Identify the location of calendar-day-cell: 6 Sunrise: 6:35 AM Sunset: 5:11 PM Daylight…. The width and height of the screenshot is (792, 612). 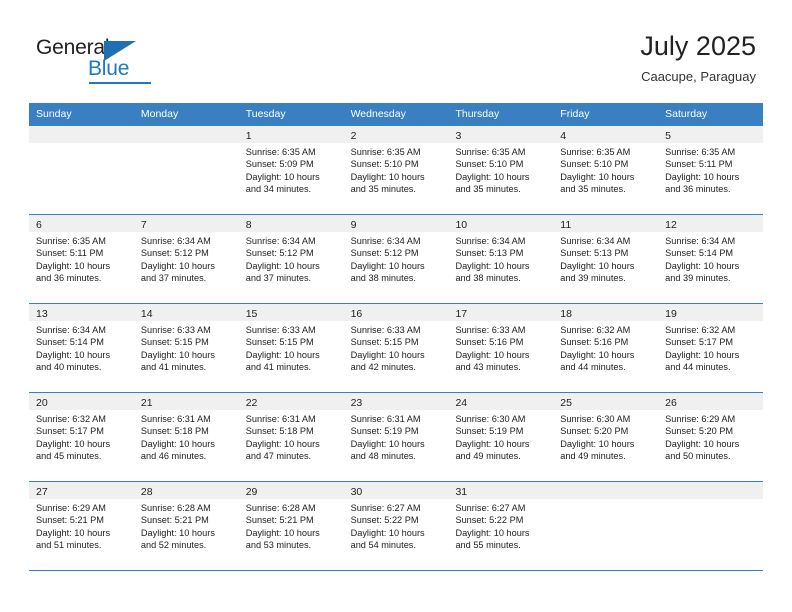
(81, 259).